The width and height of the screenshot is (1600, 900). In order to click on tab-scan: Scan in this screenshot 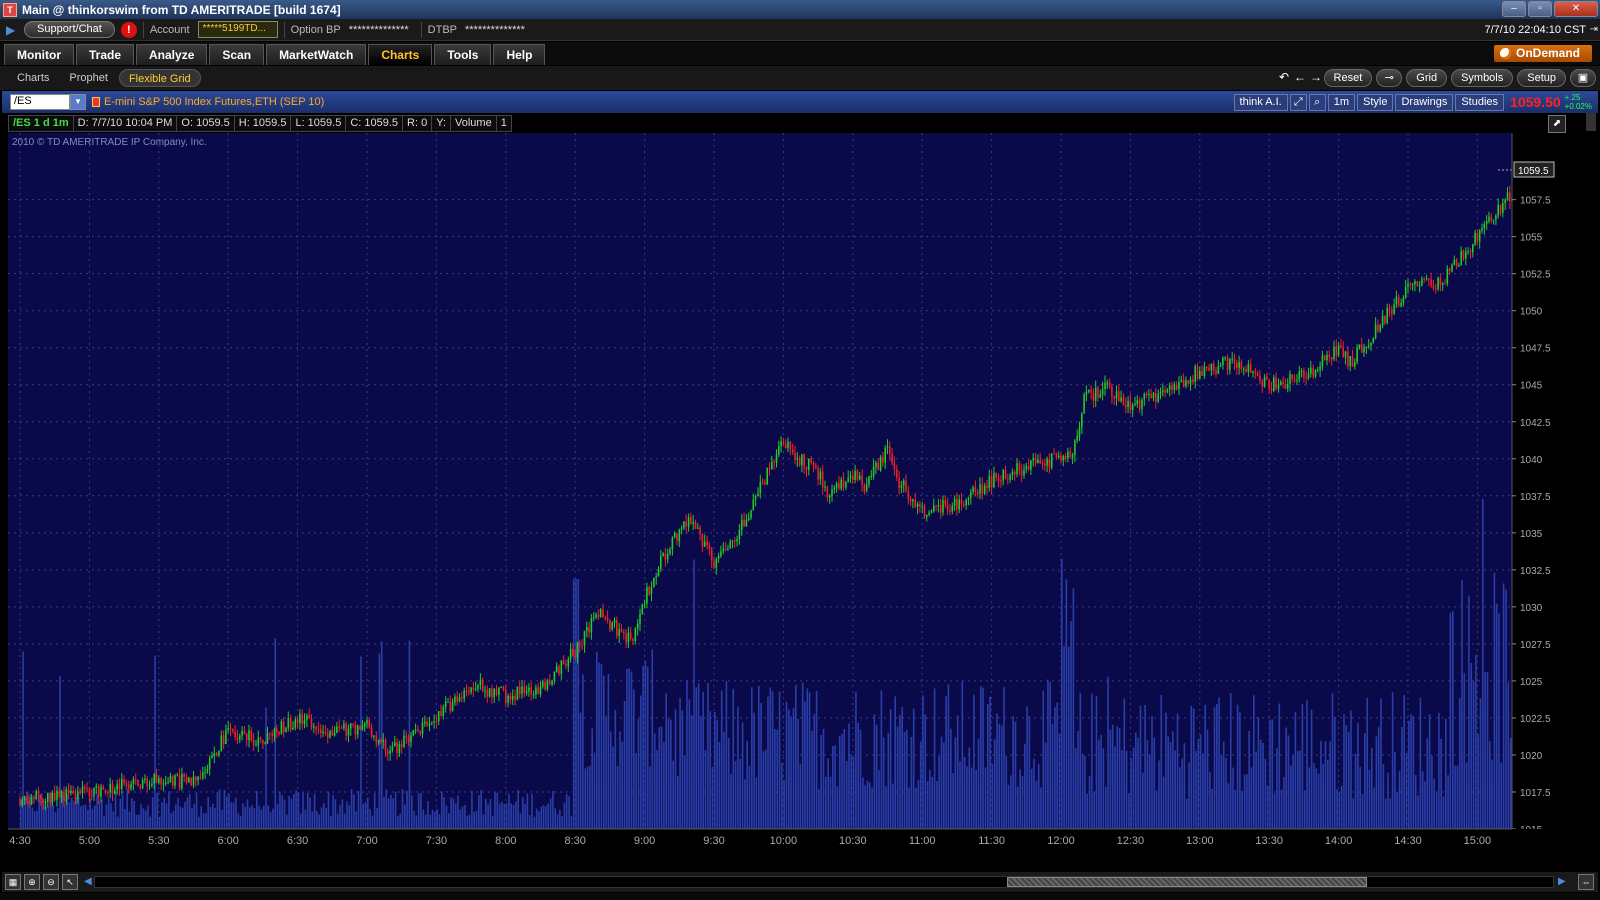, I will do `click(237, 54)`.